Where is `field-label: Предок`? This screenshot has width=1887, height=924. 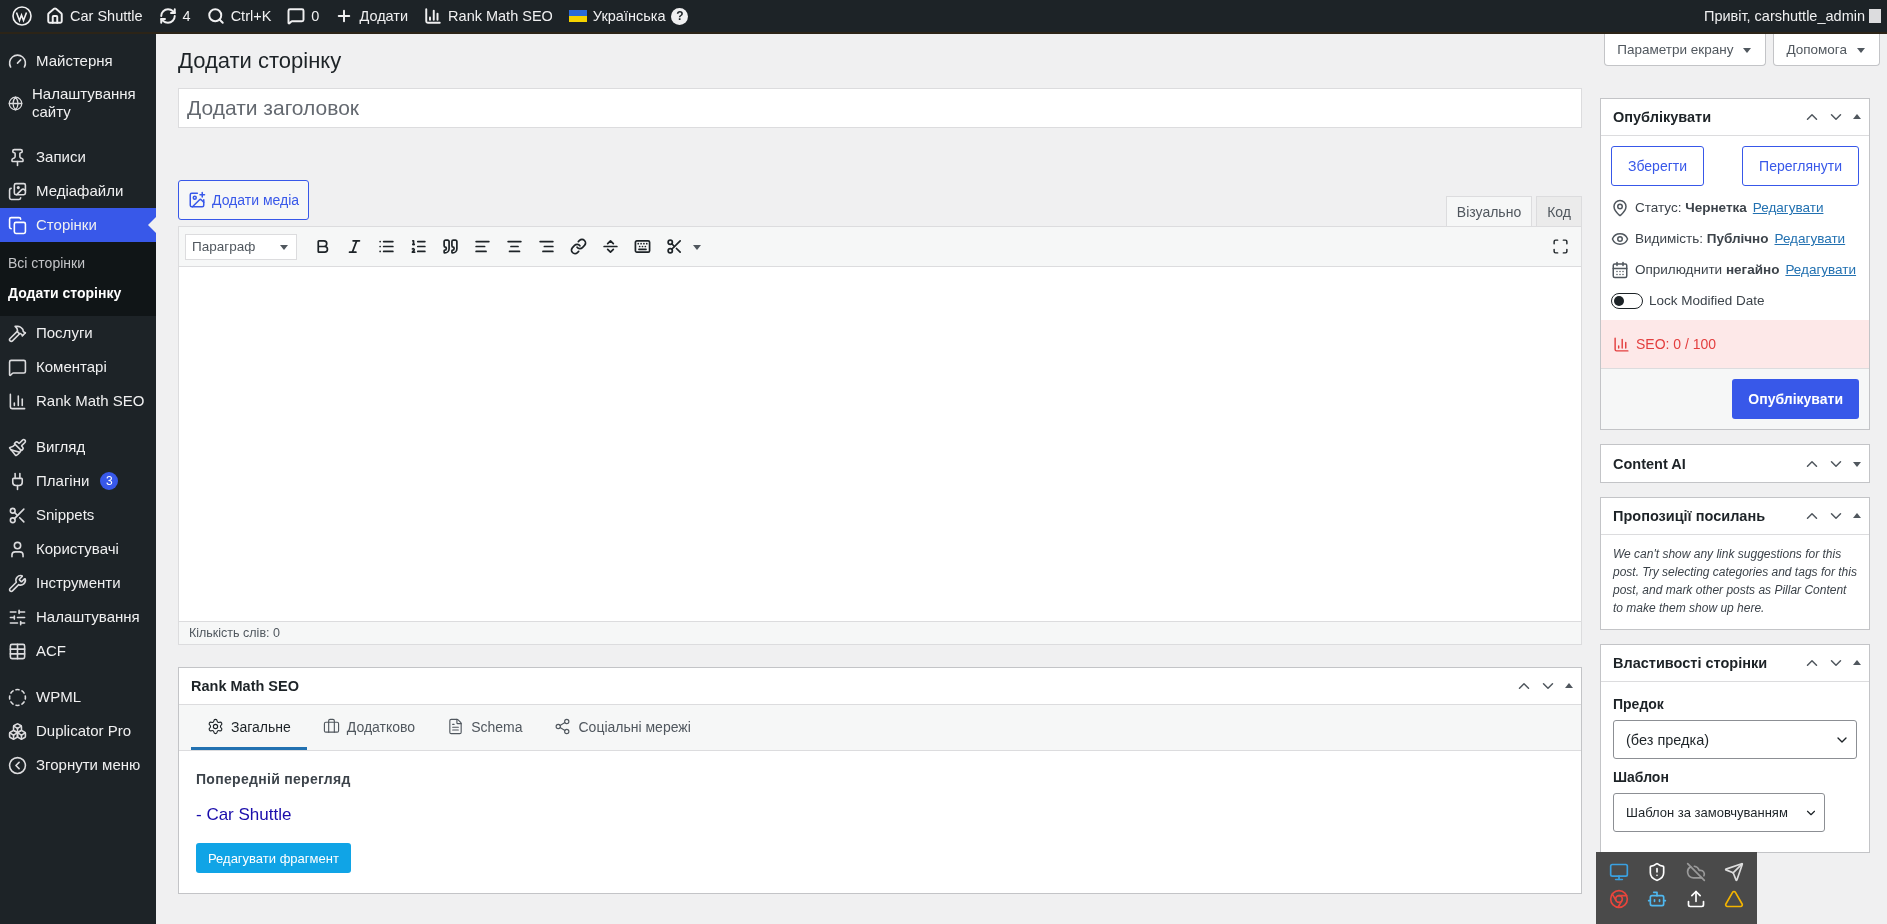 field-label: Предок is located at coordinates (1639, 704).